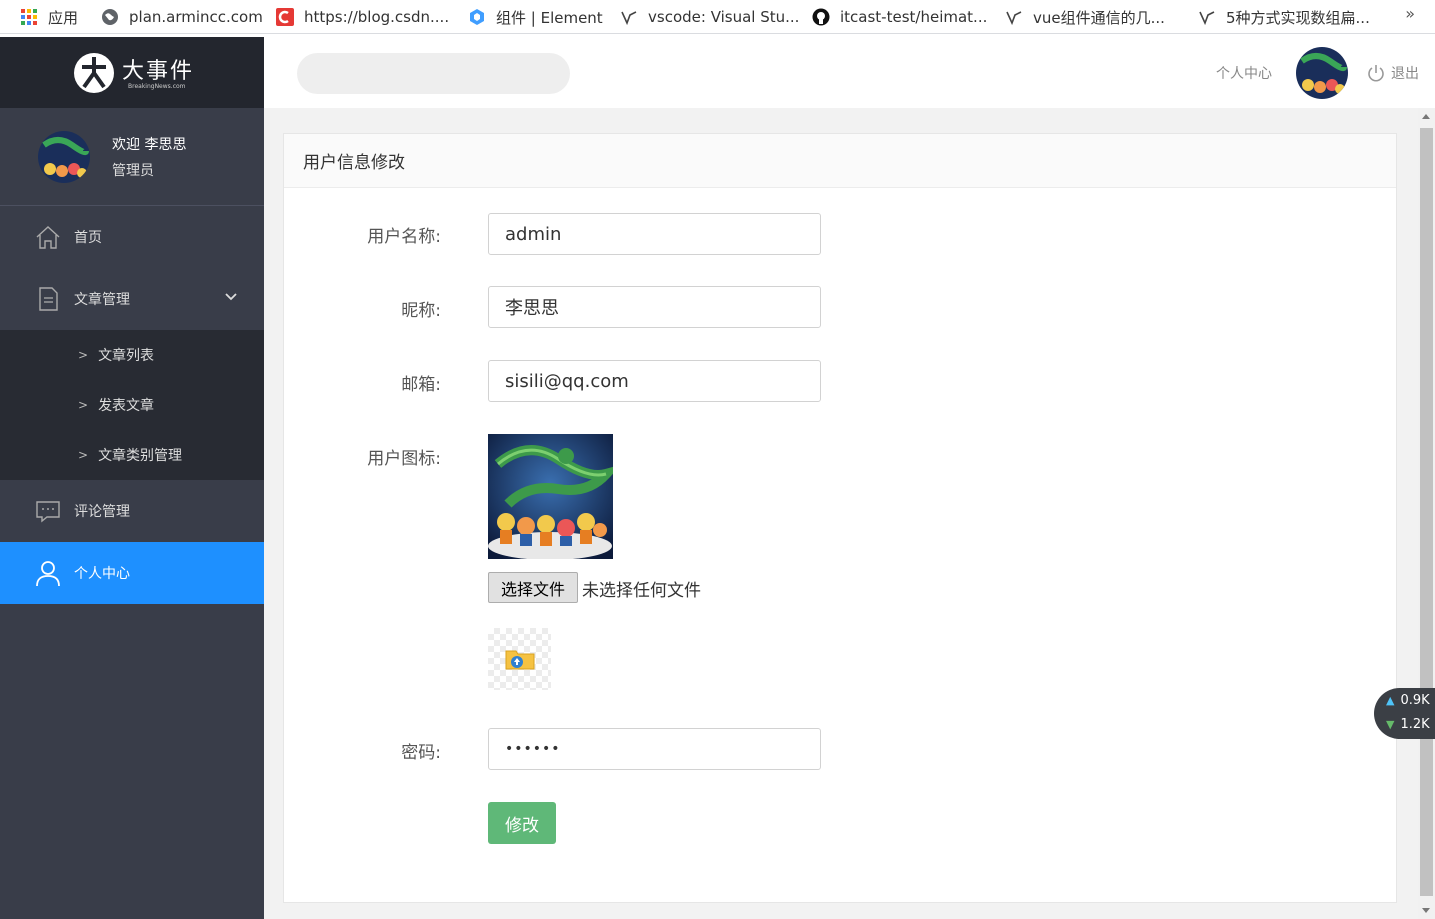 This screenshot has height=919, width=1435. I want to click on sidebar-item-articles: 文章管理, so click(132, 299).